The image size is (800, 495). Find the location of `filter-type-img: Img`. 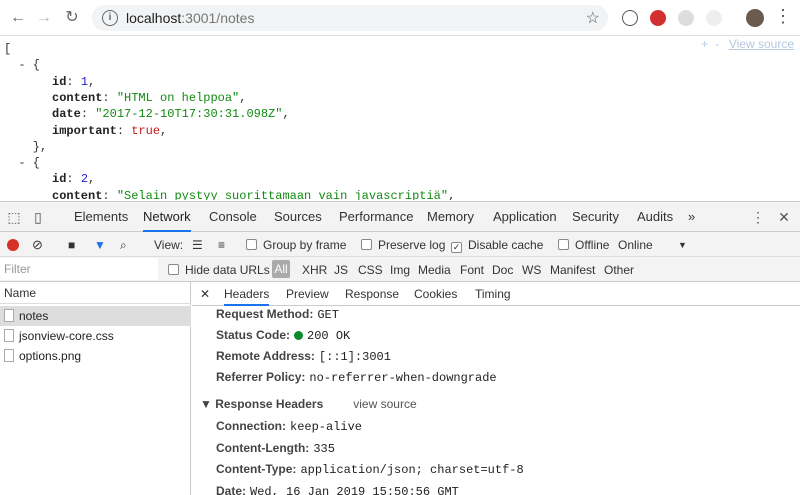

filter-type-img: Img is located at coordinates (400, 270).